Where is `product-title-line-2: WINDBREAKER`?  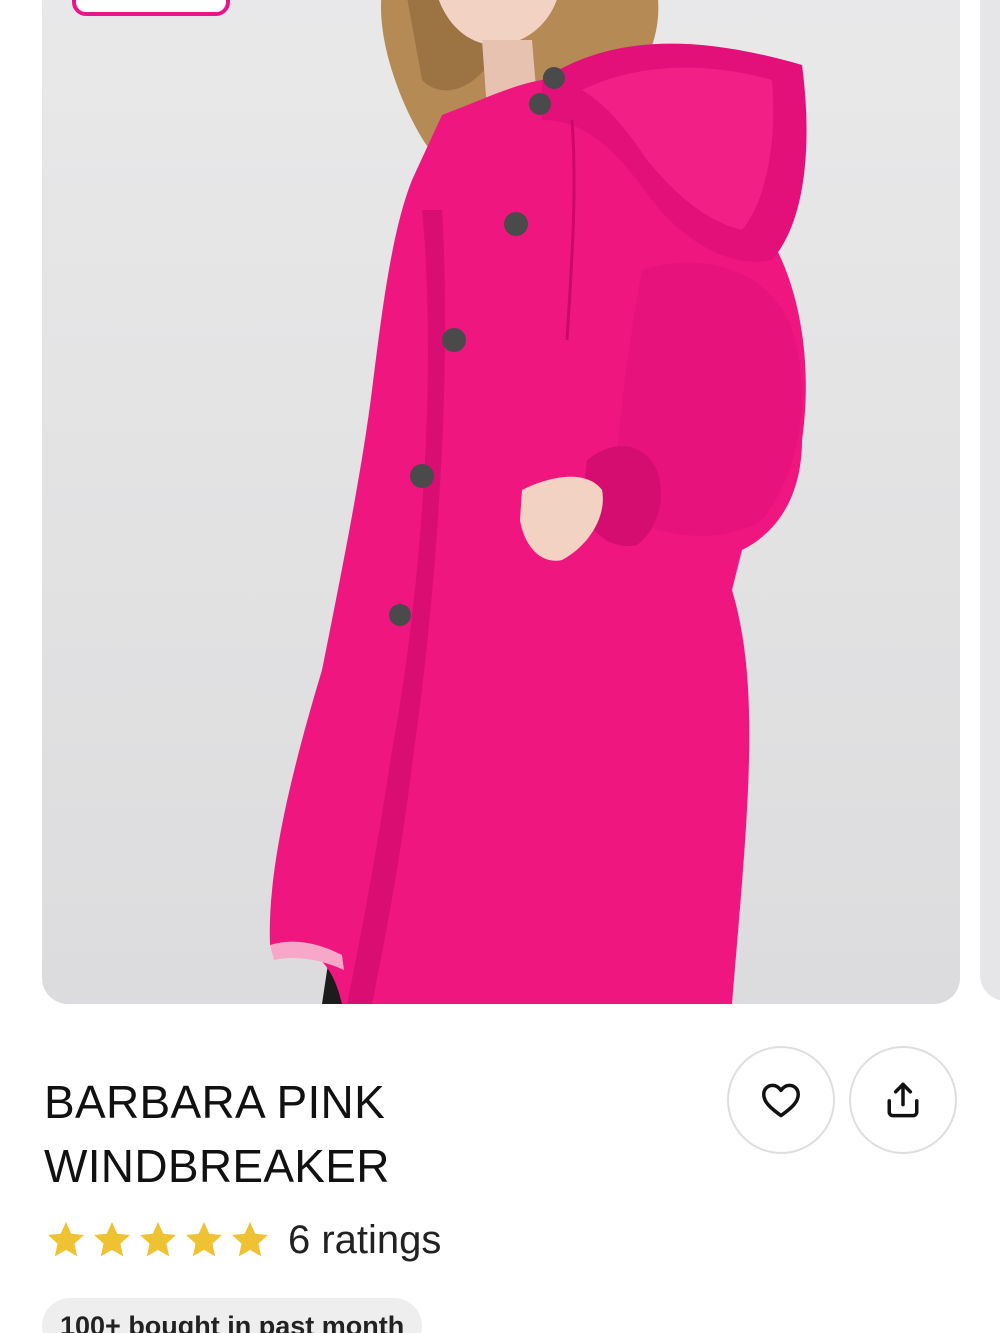 product-title-line-2: WINDBREAKER is located at coordinates (217, 1166).